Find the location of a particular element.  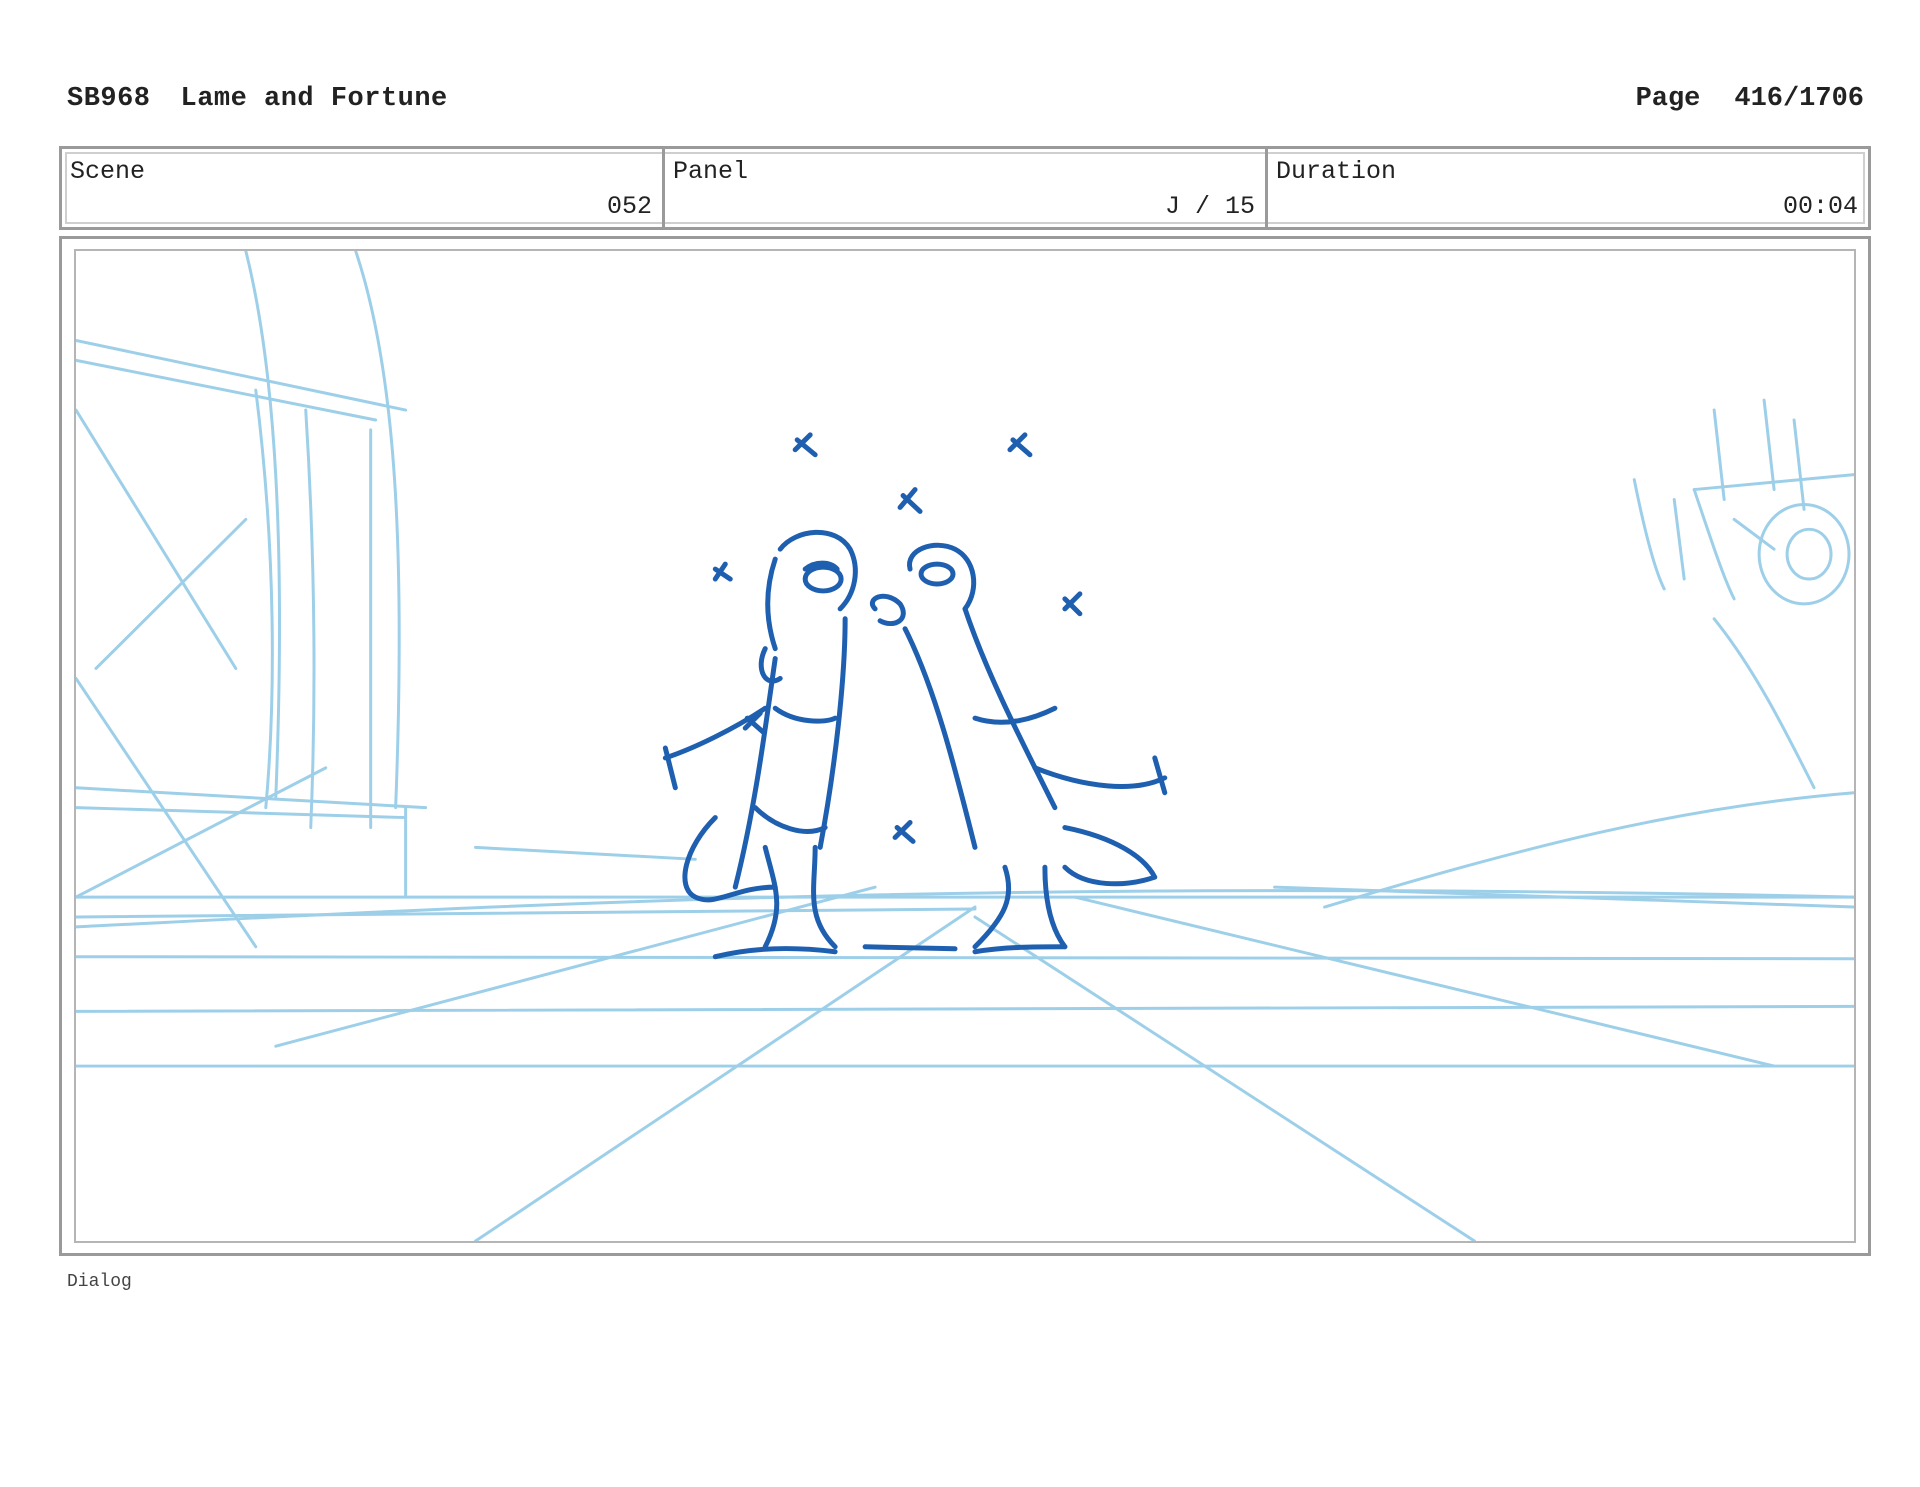

episode-title: Lame and Fortune is located at coordinates (314, 99).